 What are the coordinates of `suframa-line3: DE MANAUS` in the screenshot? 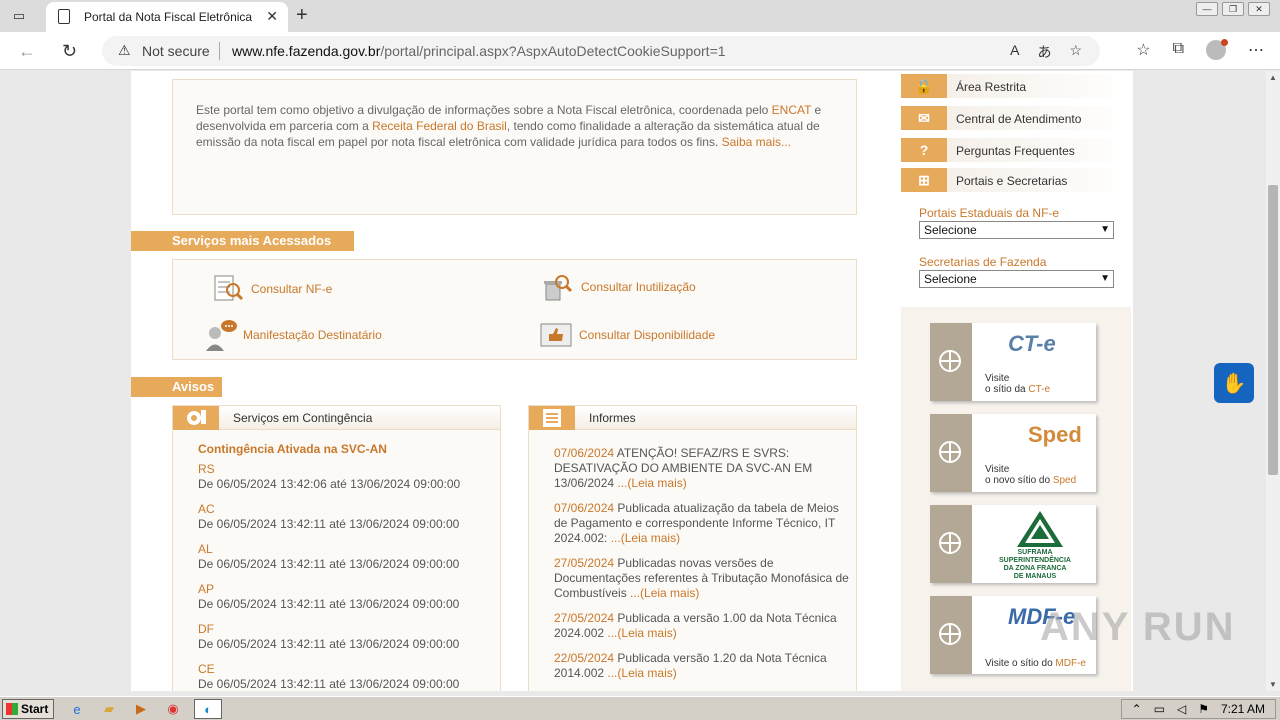 It's located at (1035, 576).